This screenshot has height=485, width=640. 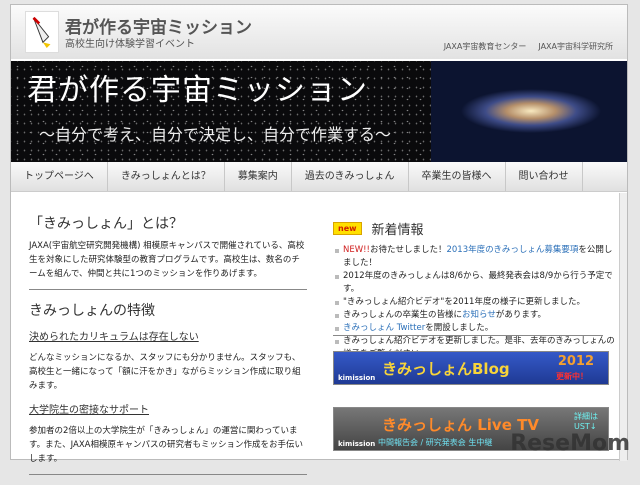 I want to click on site-subtitle: 高校生向け体験学習イベント, so click(x=130, y=44).